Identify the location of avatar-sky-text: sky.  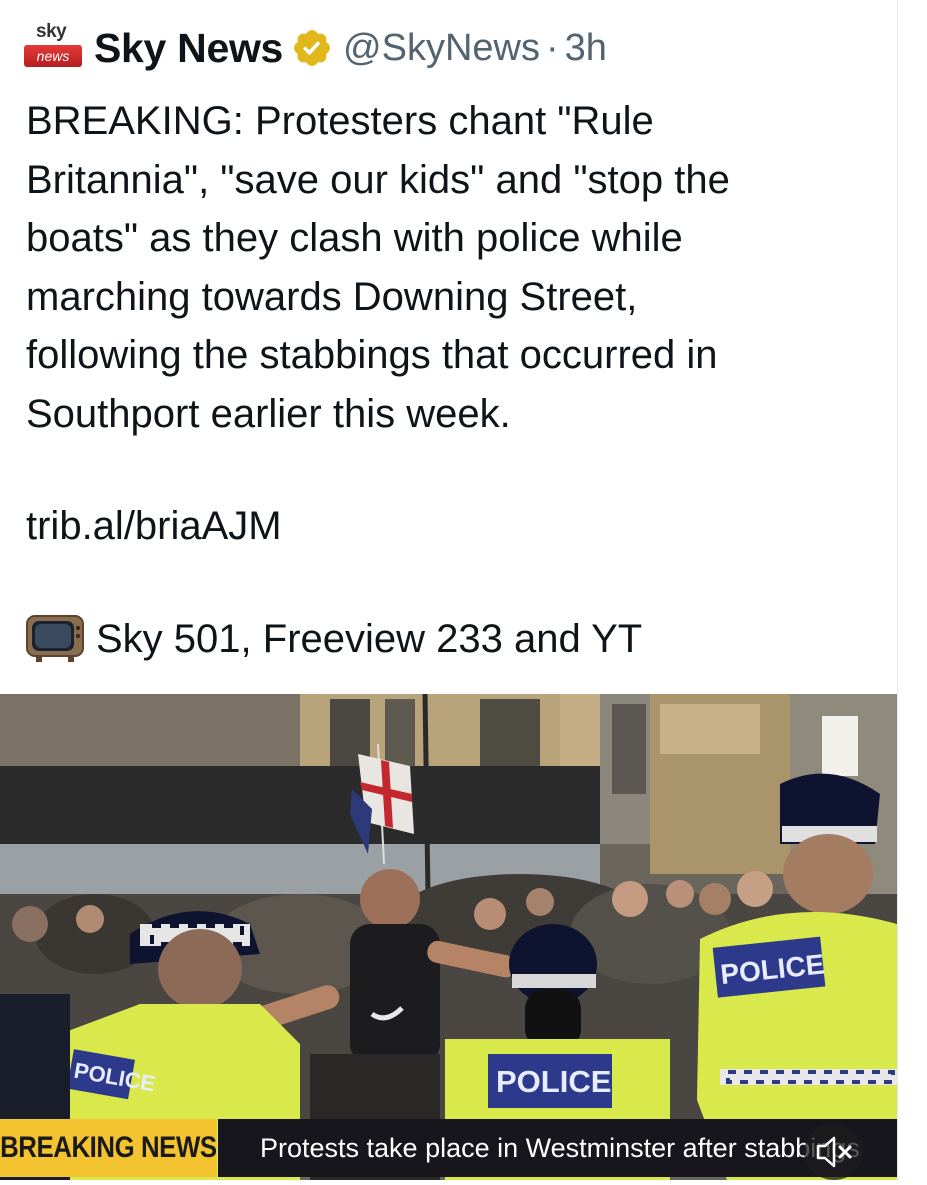
(51, 31).